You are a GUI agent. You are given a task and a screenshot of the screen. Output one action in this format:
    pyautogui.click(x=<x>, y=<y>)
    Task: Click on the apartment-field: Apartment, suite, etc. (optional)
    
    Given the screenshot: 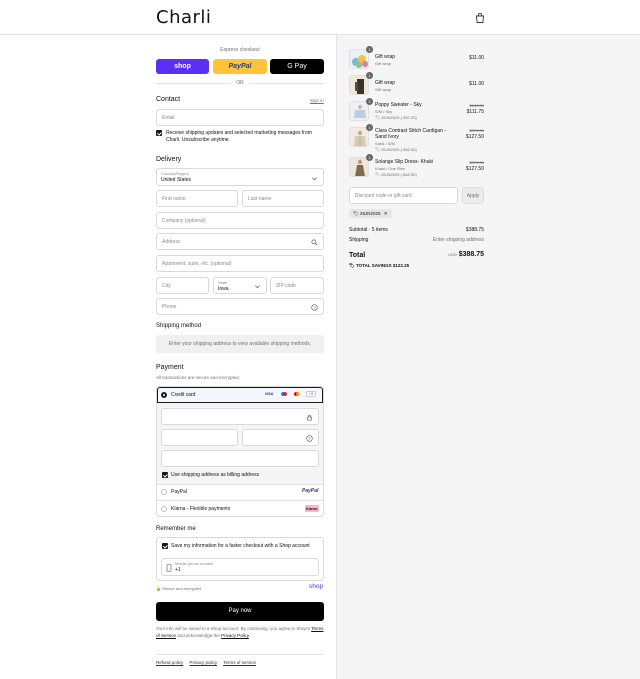 What is the action you would take?
    pyautogui.click(x=240, y=263)
    